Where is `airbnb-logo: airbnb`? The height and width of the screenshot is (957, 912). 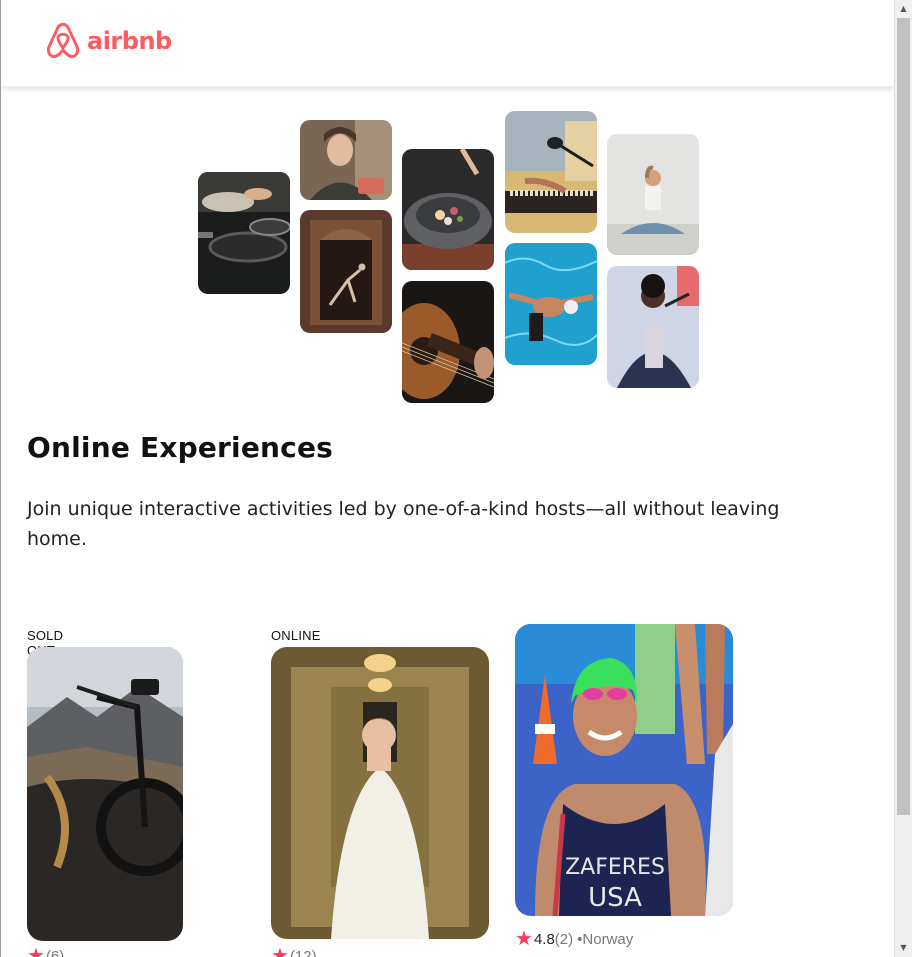
airbnb-logo: airbnb is located at coordinates (108, 41).